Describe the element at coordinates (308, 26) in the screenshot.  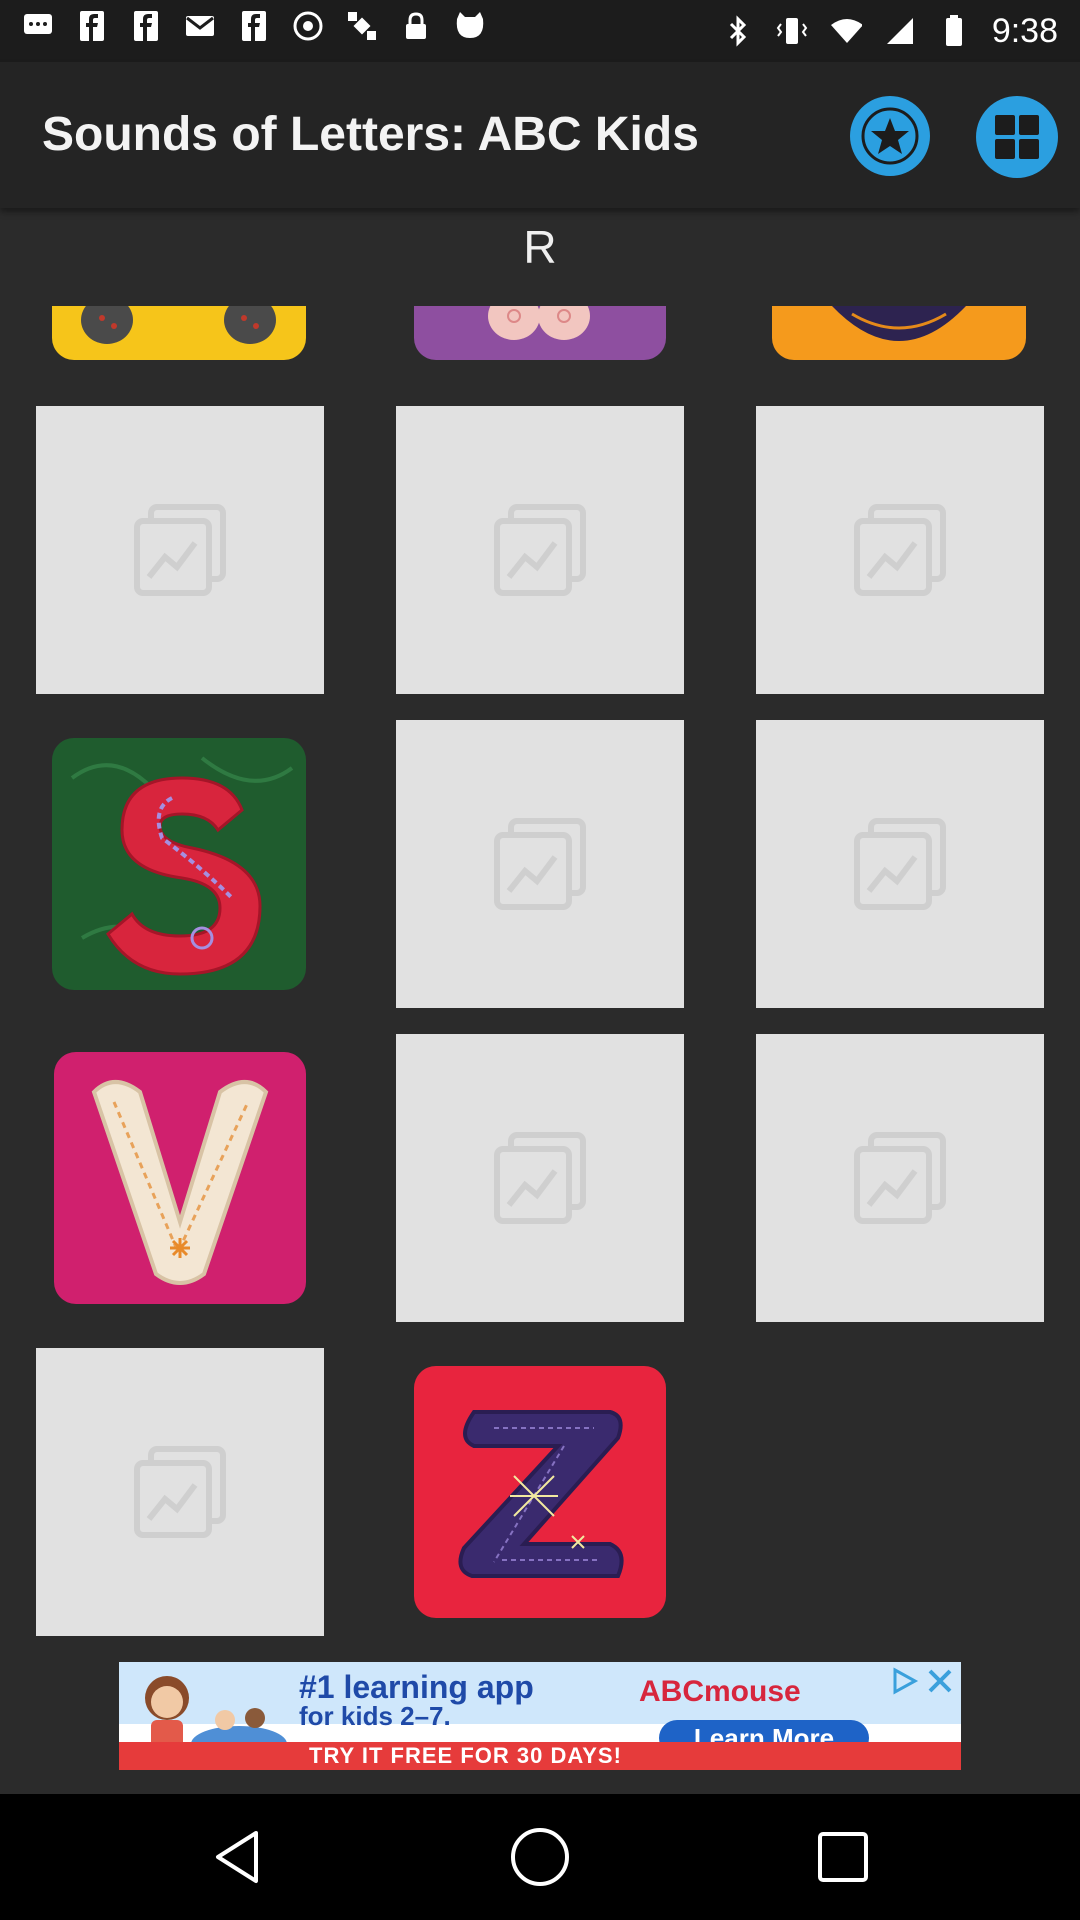
I see `vpn-icon` at that location.